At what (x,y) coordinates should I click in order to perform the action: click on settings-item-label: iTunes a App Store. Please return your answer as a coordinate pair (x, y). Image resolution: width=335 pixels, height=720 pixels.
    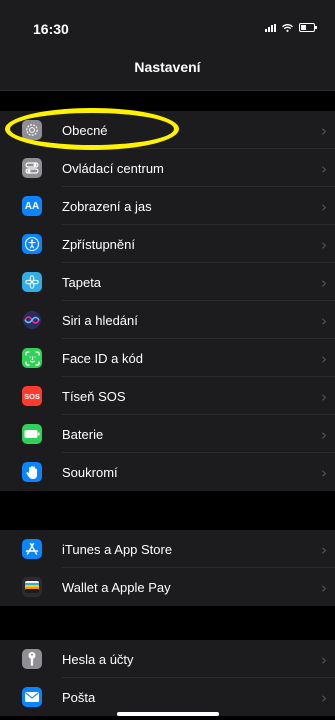
    Looking at the image, I should click on (117, 549).